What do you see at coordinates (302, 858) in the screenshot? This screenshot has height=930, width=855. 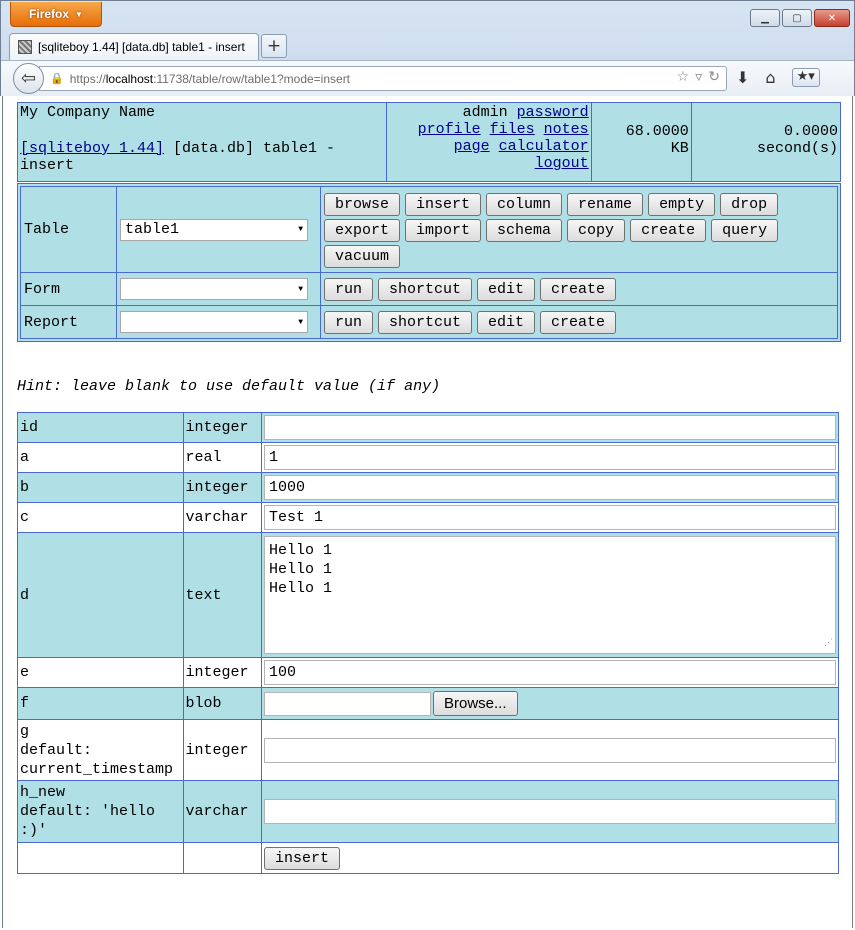 I see `insert-submit-button: insert` at bounding box center [302, 858].